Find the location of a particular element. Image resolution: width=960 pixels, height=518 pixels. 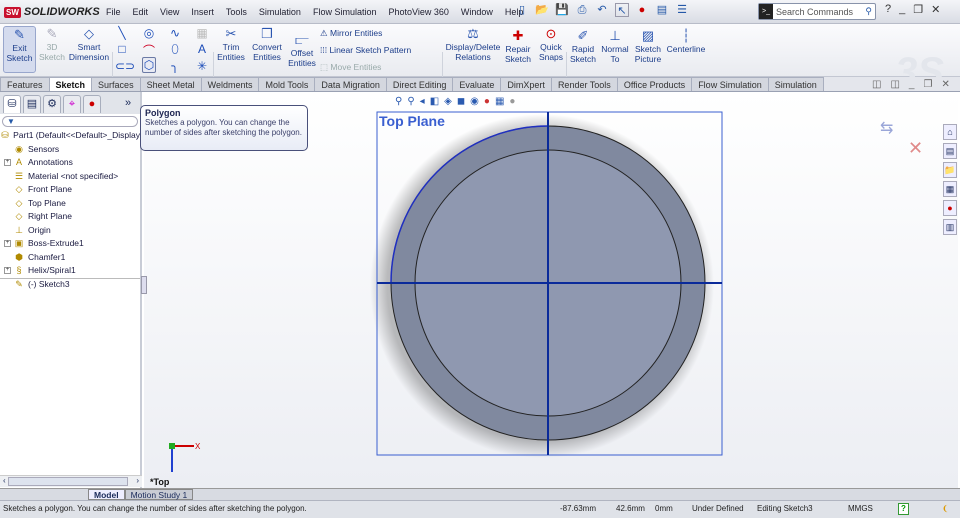

zoom-area-icon: ⚲ is located at coordinates (410, 101).